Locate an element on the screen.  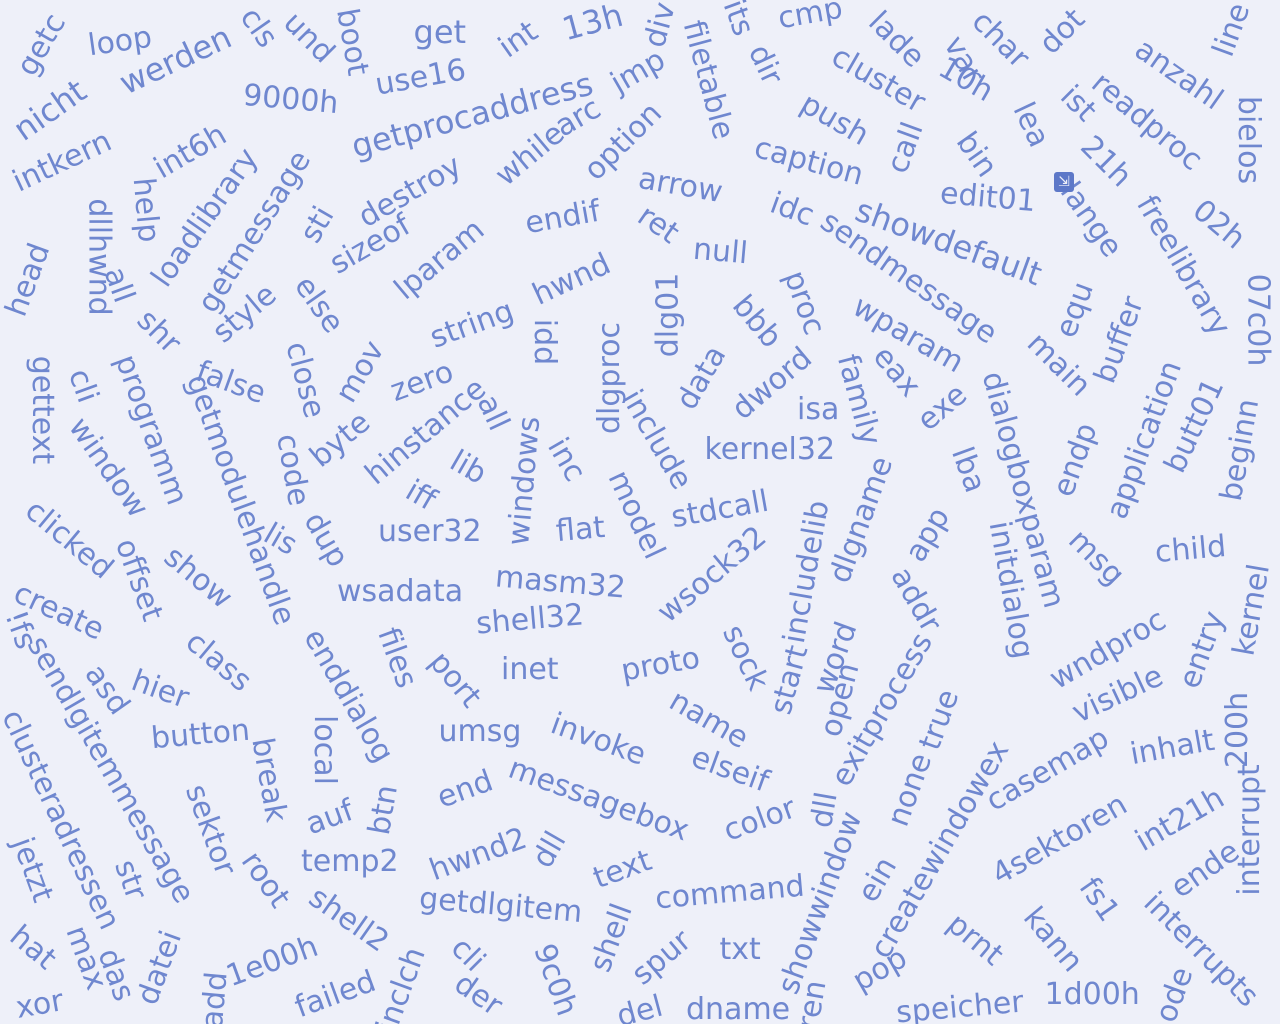
cloud-word: getdlgitem is located at coordinates (500, 905).